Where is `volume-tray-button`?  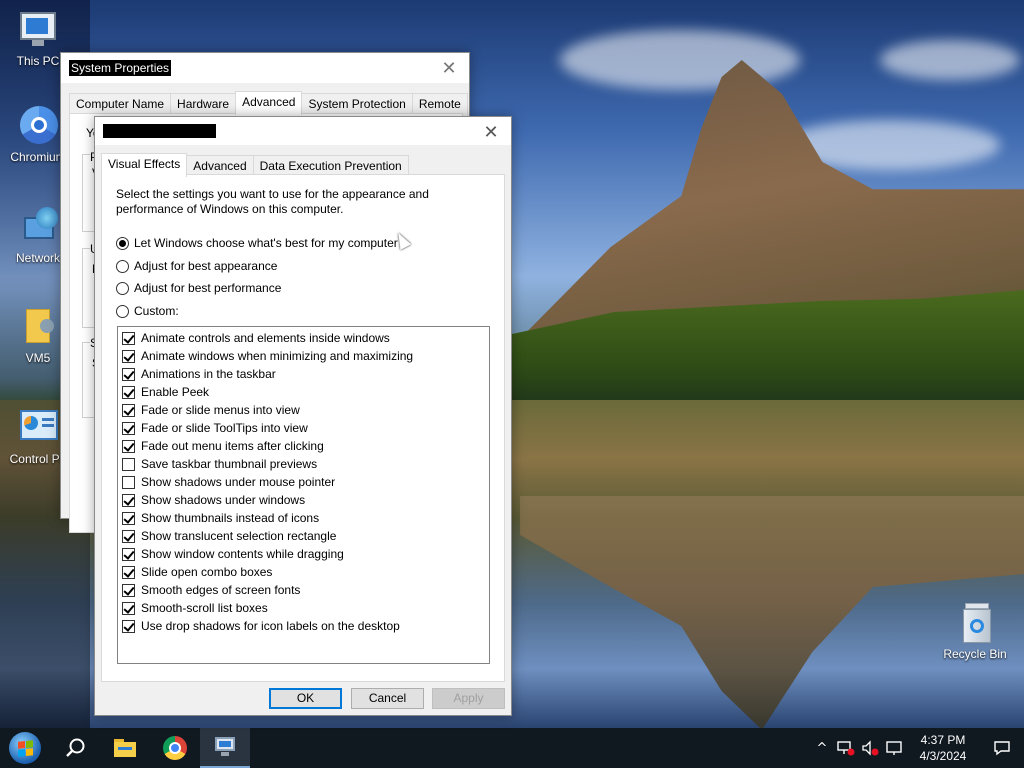 volume-tray-button is located at coordinates (870, 748).